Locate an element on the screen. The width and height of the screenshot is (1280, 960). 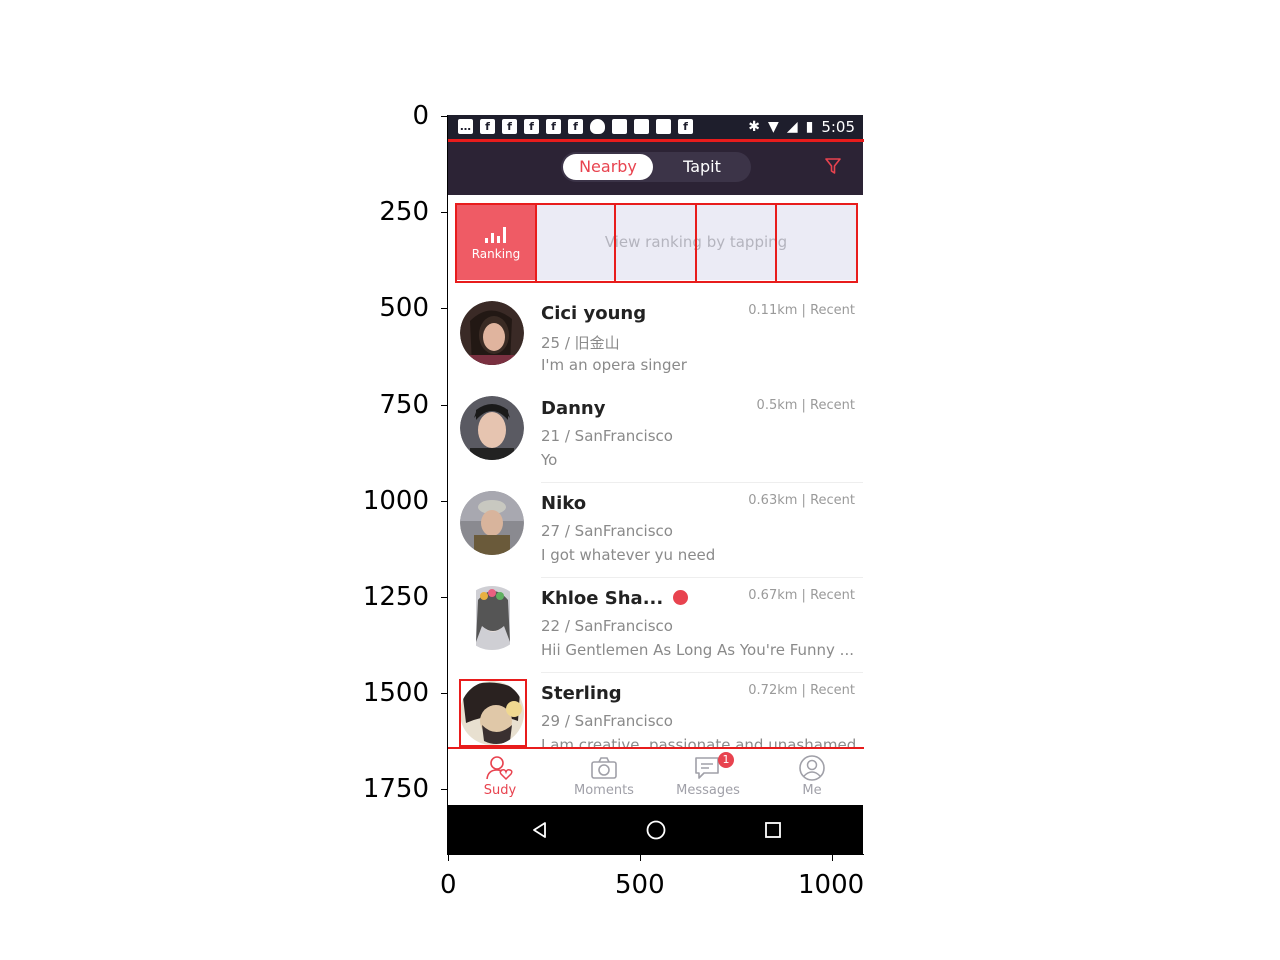
tab-moments: Moments is located at coordinates (604, 777).